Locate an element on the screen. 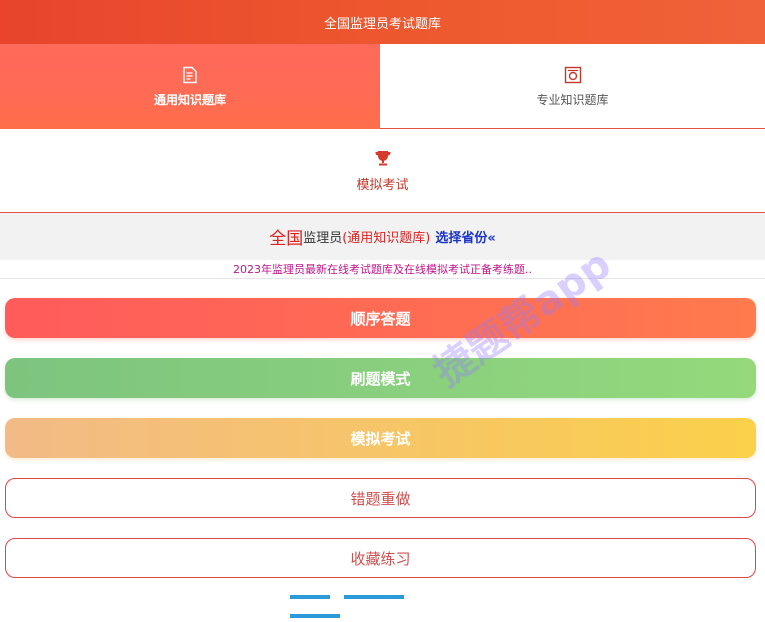  favorites-practice-button: 收藏练习 is located at coordinates (380, 558).